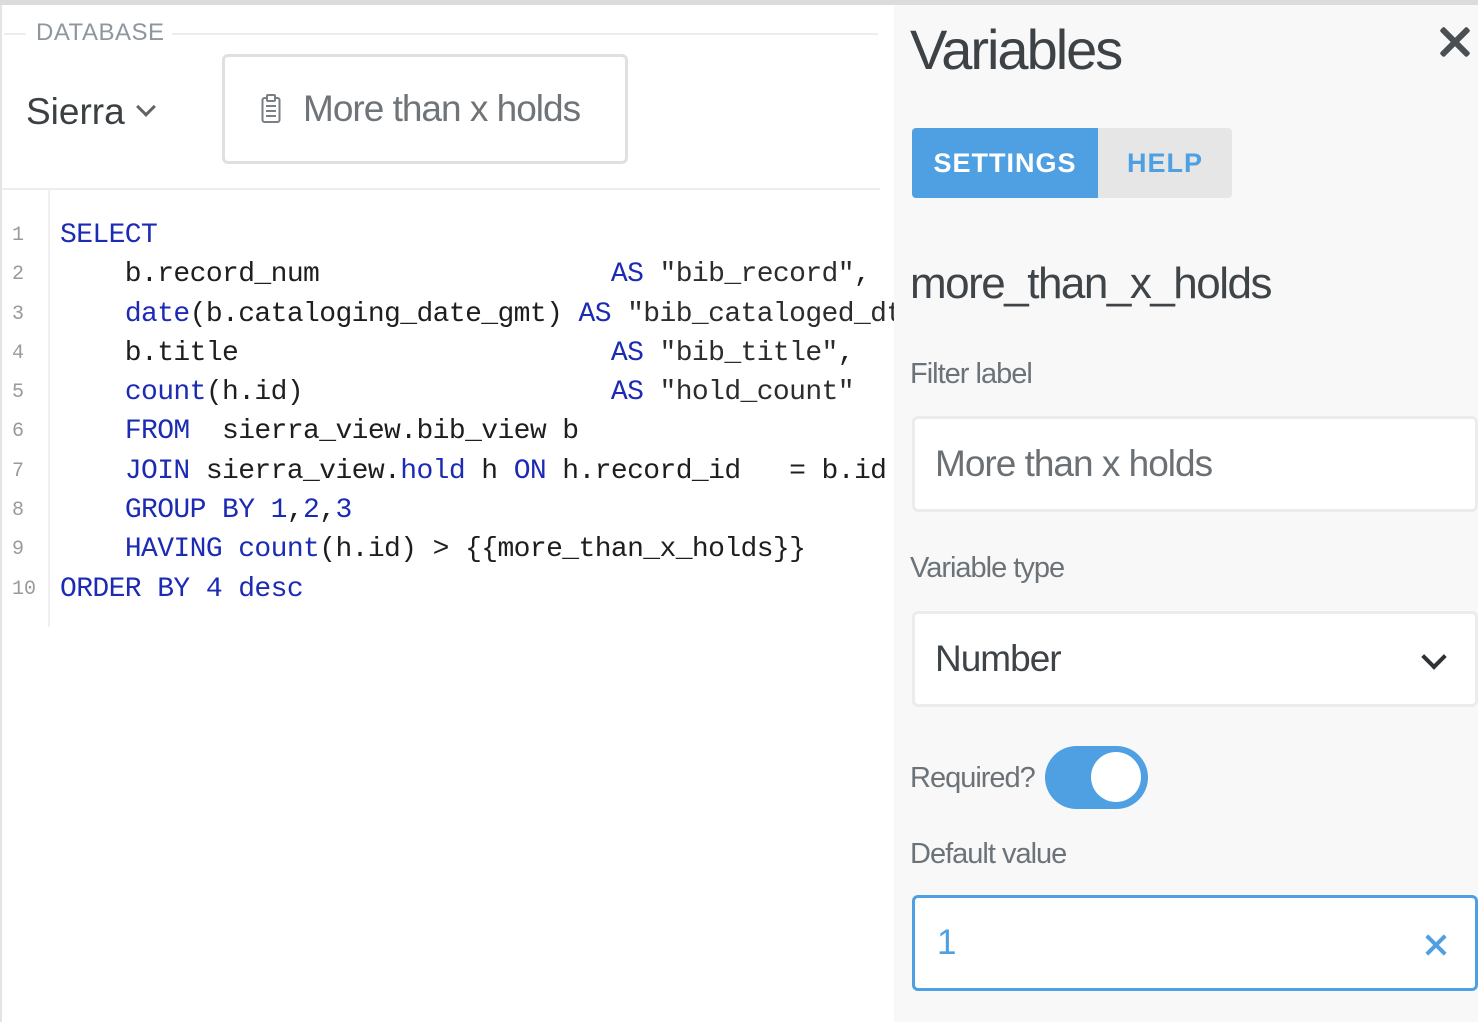  Describe the element at coordinates (18, 353) in the screenshot. I see `line-number: 4` at that location.